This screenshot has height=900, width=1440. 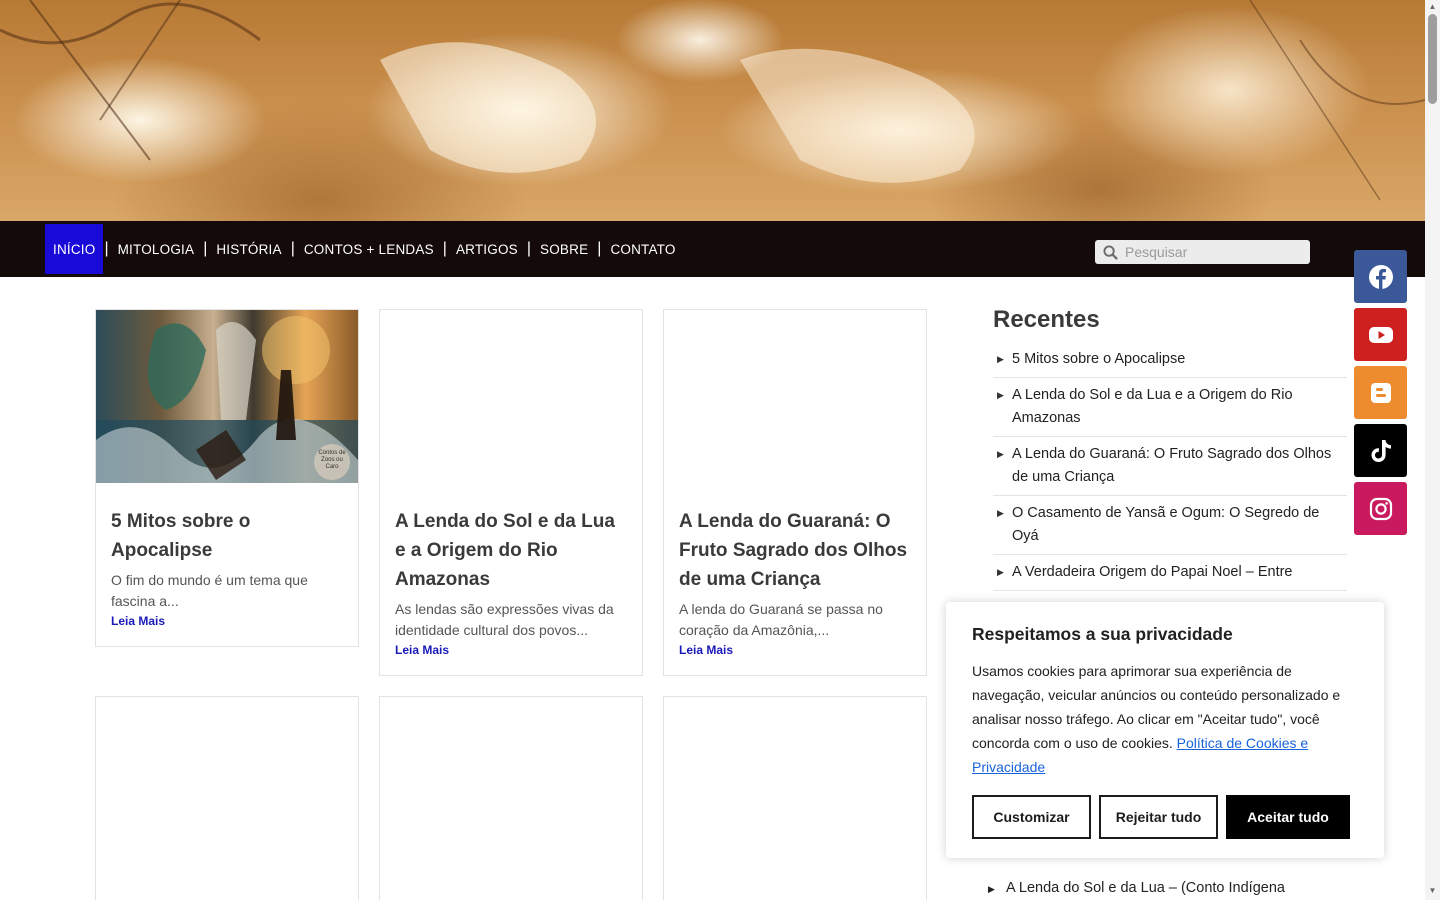 I want to click on nav-item-inicio: INÍCIO, so click(x=74, y=249).